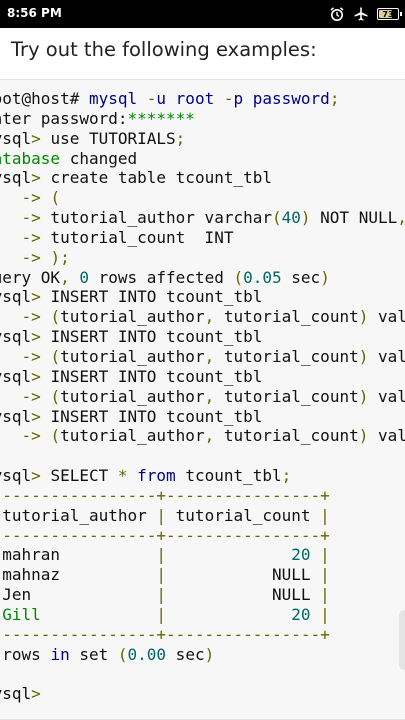  Describe the element at coordinates (361, 14) in the screenshot. I see `airplane-icon` at that location.